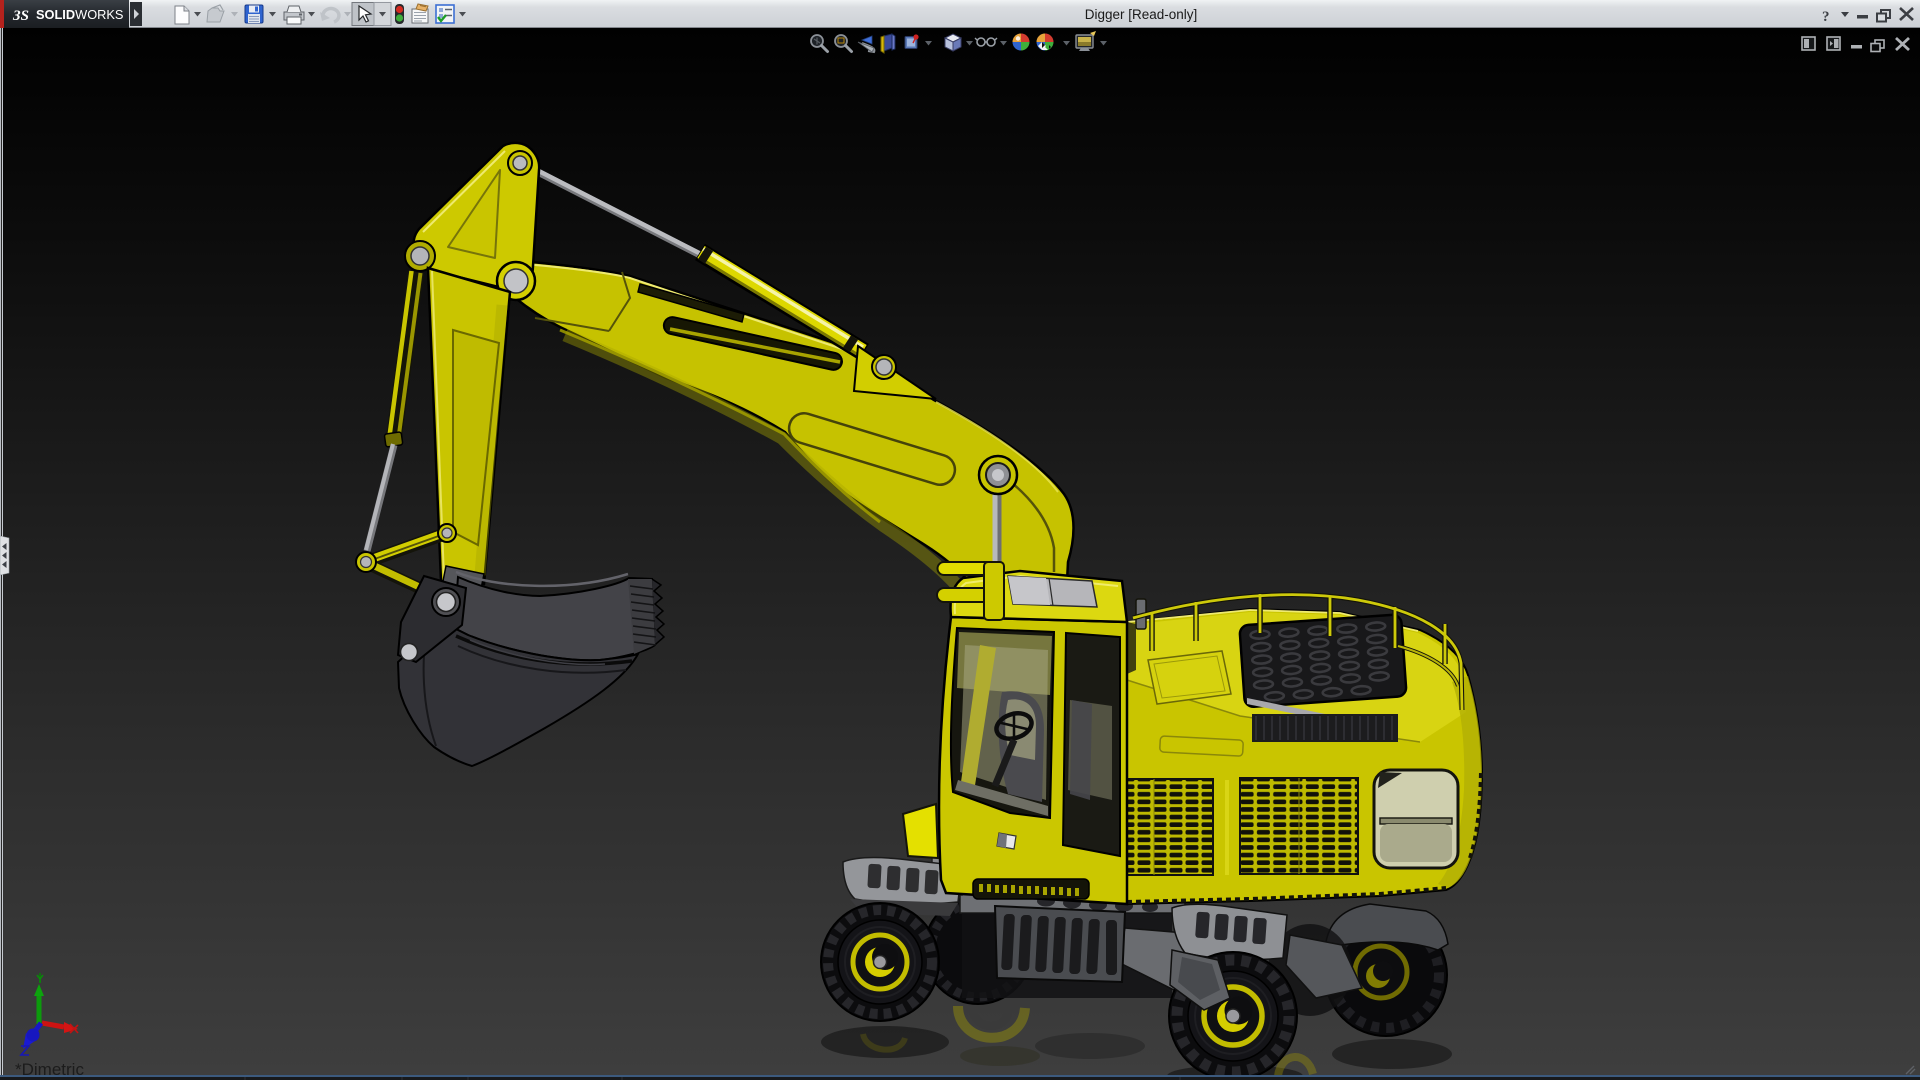  I want to click on svg-text: Digger [Read-only], so click(1141, 14).